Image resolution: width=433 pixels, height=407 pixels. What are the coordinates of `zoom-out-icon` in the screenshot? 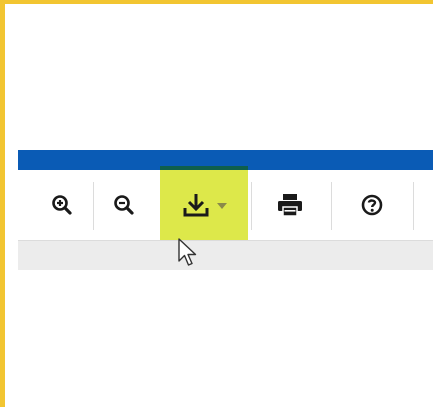 It's located at (124, 205).